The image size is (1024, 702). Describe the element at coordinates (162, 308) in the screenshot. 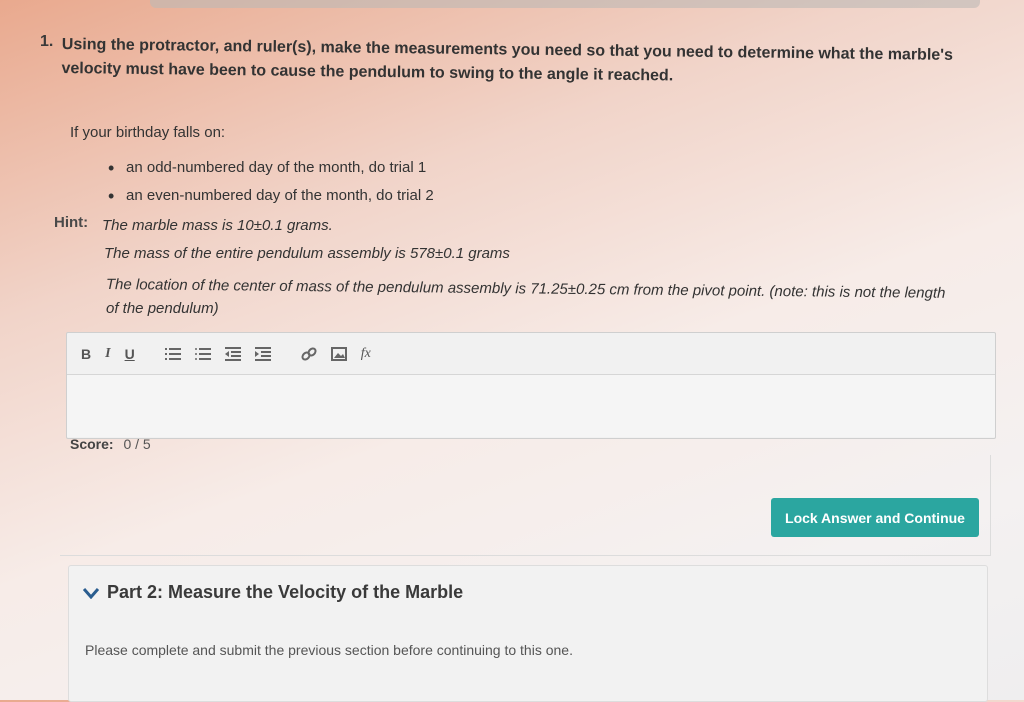

I see `hint-line: of the pendulum)` at that location.